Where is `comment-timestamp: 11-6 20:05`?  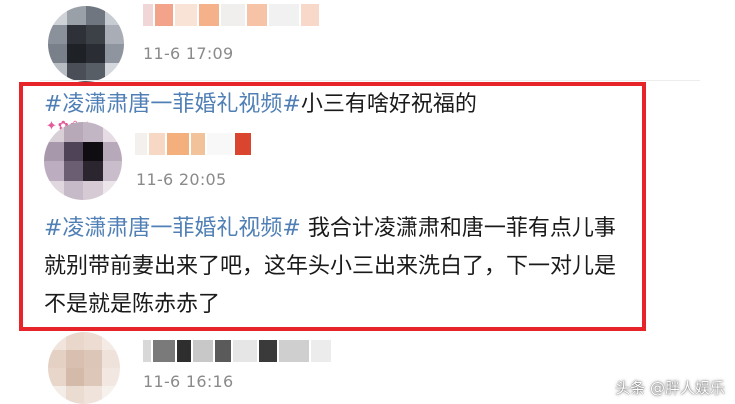
comment-timestamp: 11-6 20:05 is located at coordinates (181, 179).